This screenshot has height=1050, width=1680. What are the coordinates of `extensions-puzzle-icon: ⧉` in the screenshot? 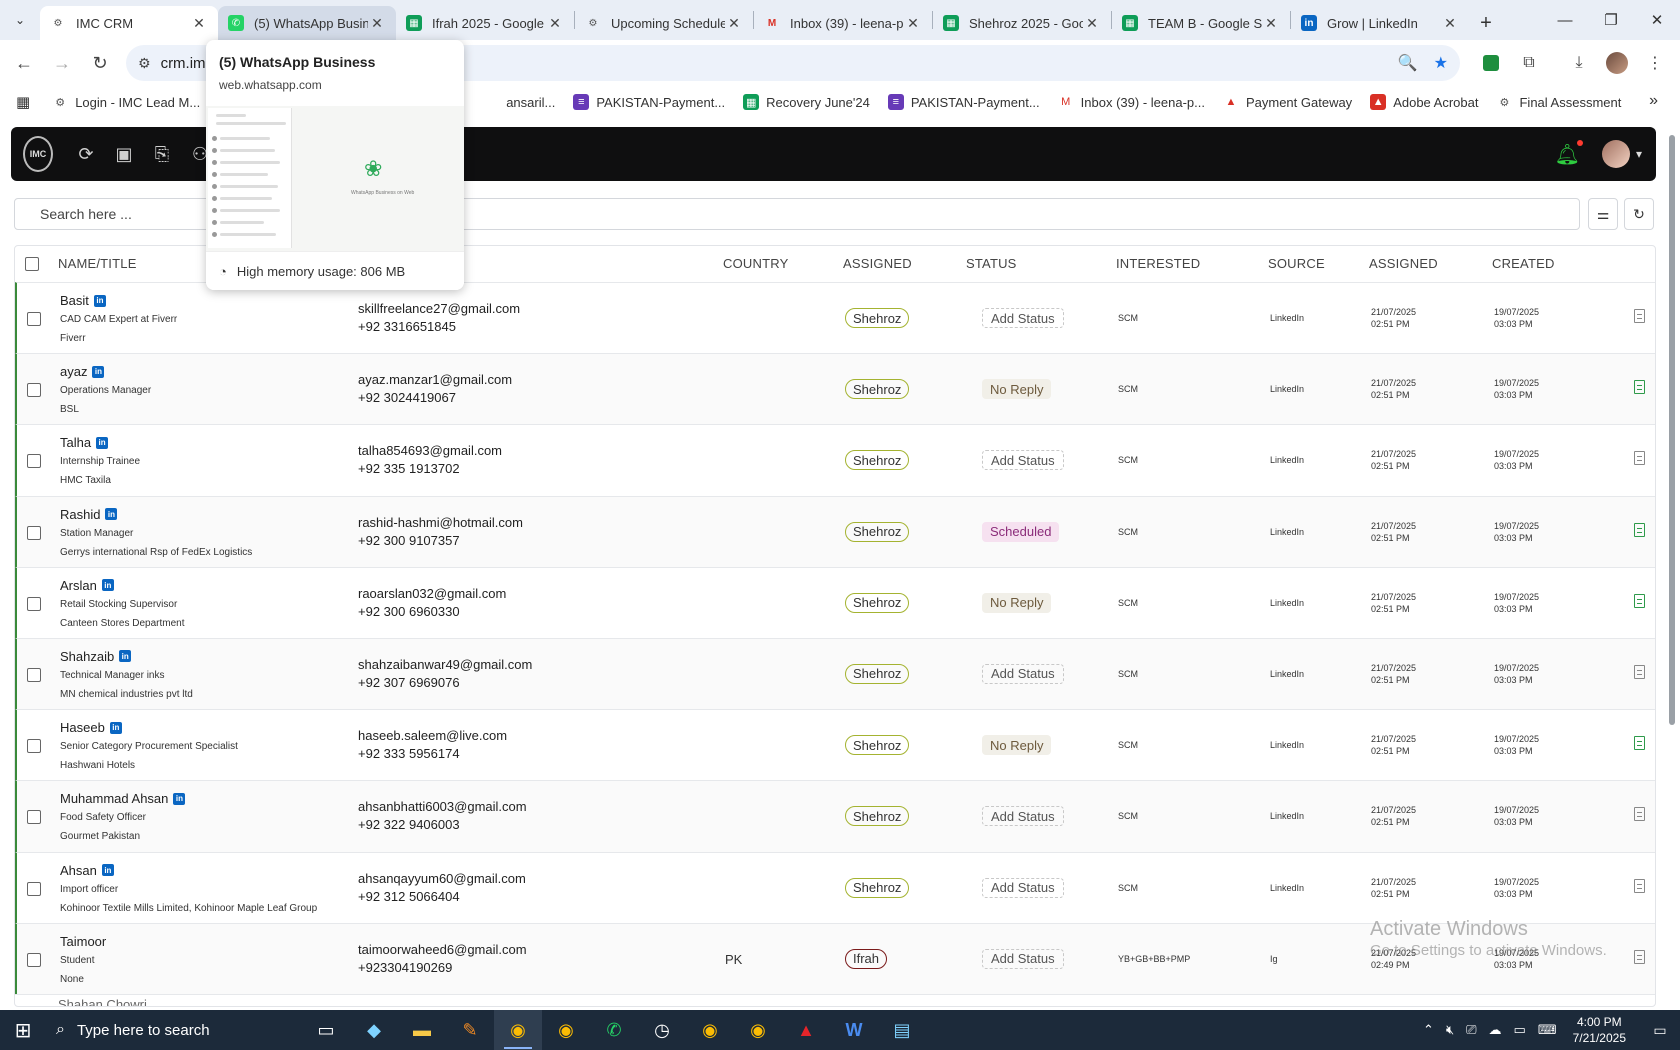 It's located at (1529, 63).